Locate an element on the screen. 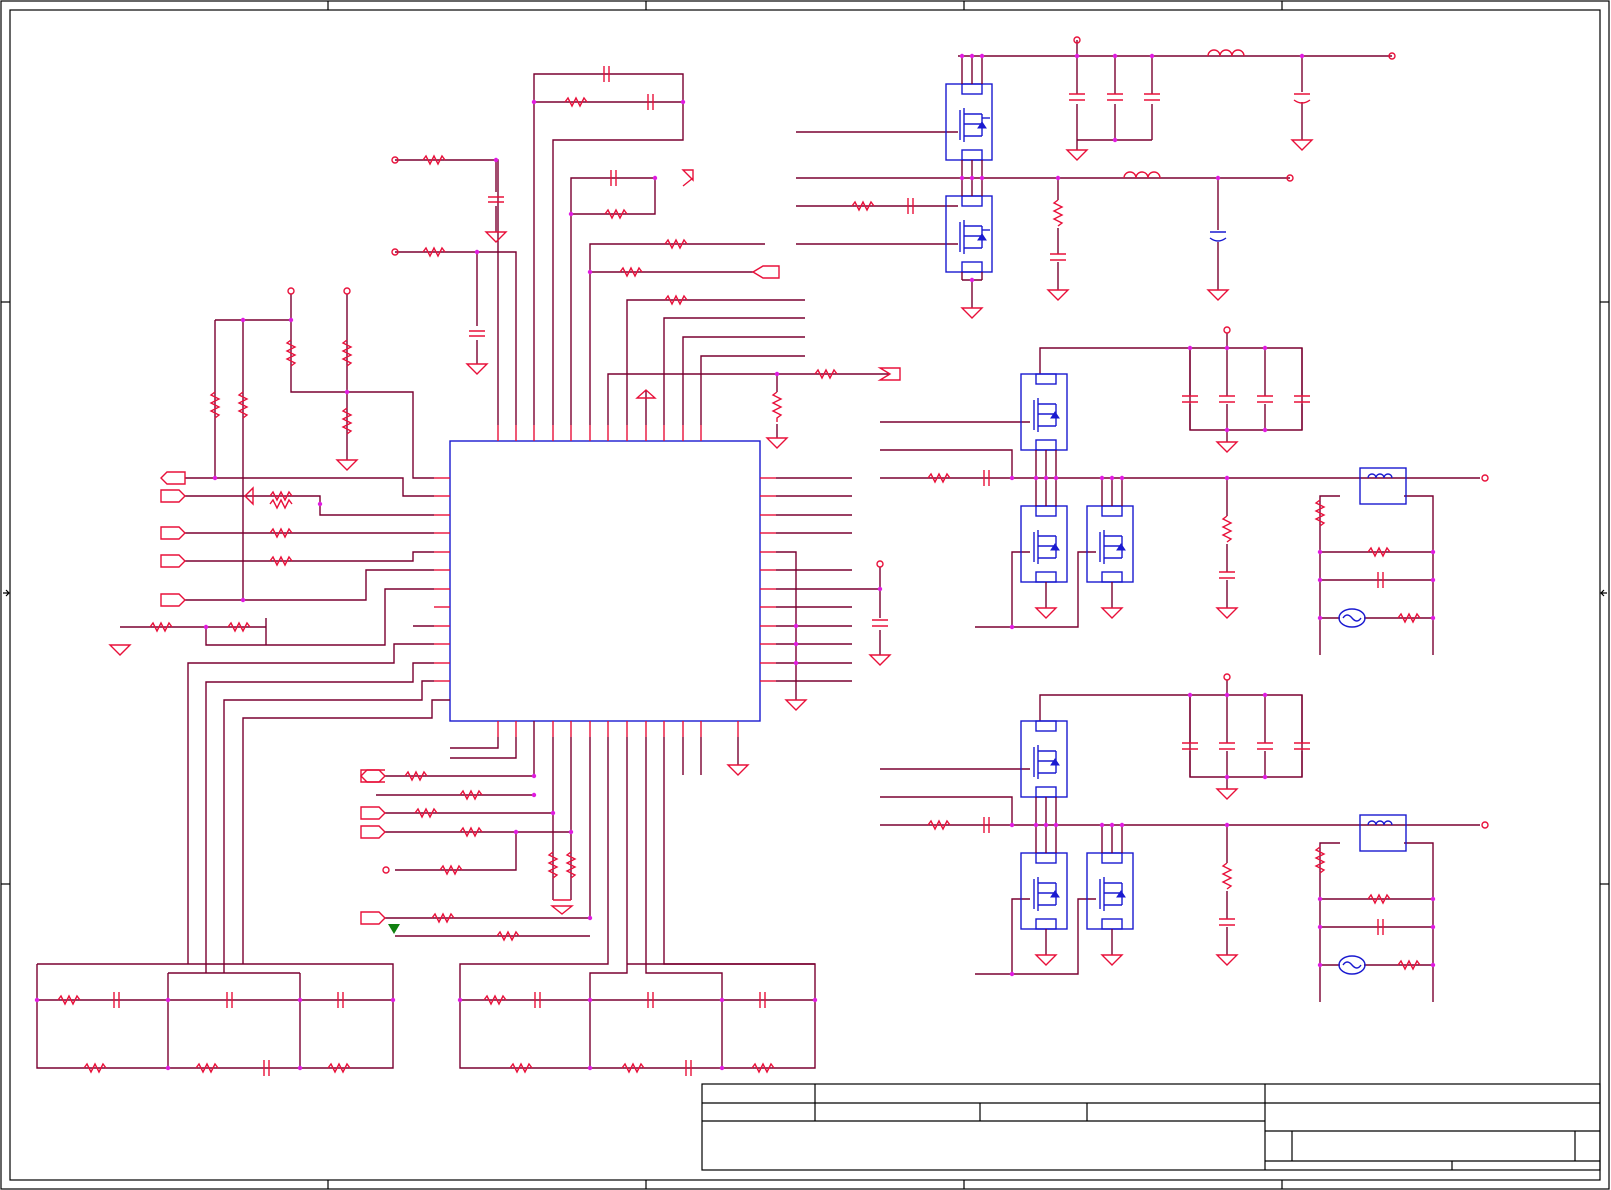 The height and width of the screenshot is (1190, 1611). ic-right-pins is located at coordinates (768, 579).